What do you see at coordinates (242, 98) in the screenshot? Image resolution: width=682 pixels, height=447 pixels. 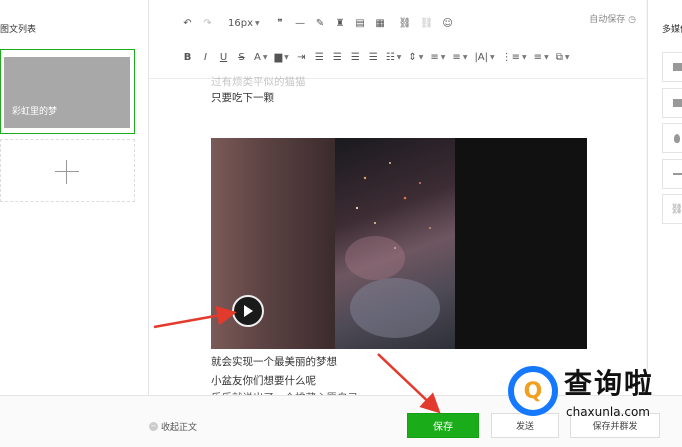 I see `text-line: 只要吃下一颗` at bounding box center [242, 98].